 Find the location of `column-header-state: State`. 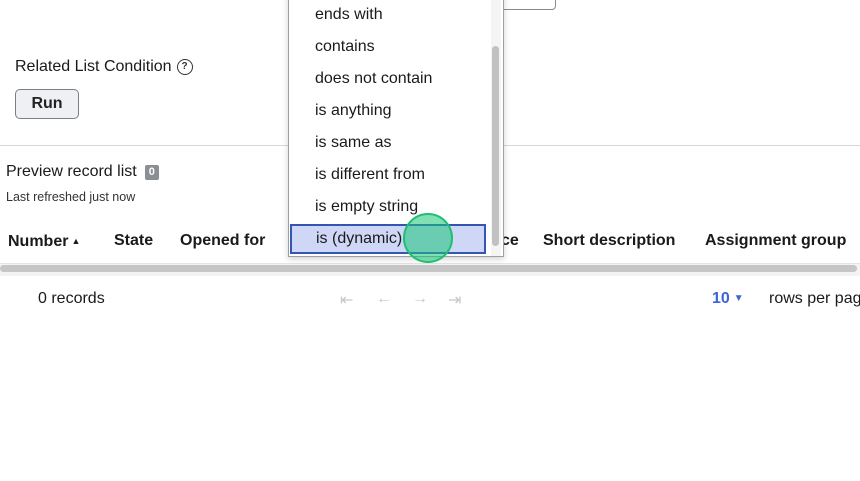

column-header-state: State is located at coordinates (133, 241).